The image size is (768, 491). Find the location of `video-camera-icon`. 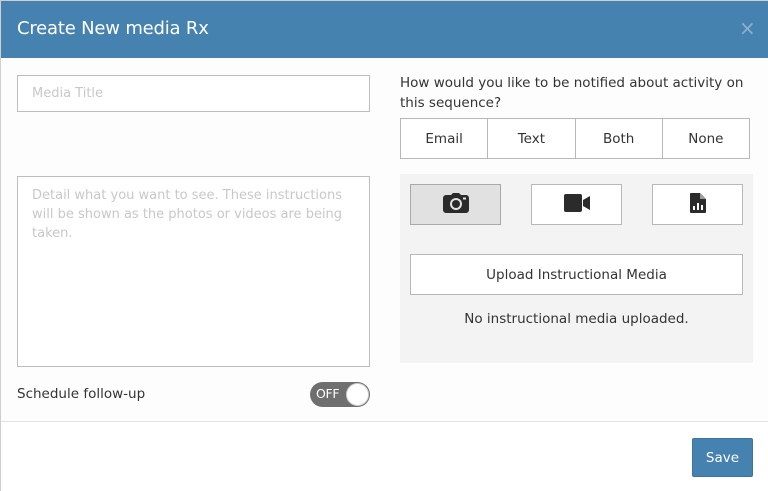

video-camera-icon is located at coordinates (576, 204).